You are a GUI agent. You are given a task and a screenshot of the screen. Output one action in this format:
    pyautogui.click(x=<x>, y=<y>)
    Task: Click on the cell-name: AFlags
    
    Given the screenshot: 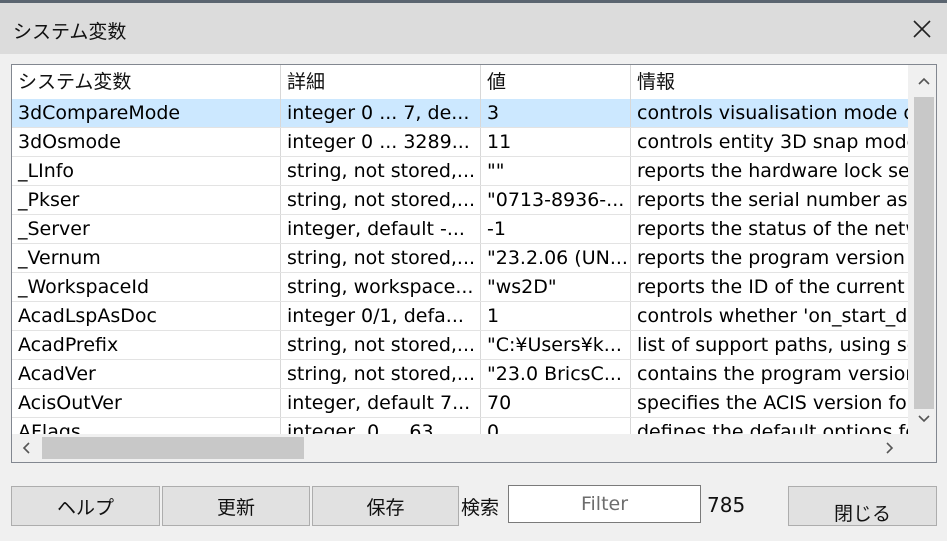 What is the action you would take?
    pyautogui.click(x=49, y=428)
    